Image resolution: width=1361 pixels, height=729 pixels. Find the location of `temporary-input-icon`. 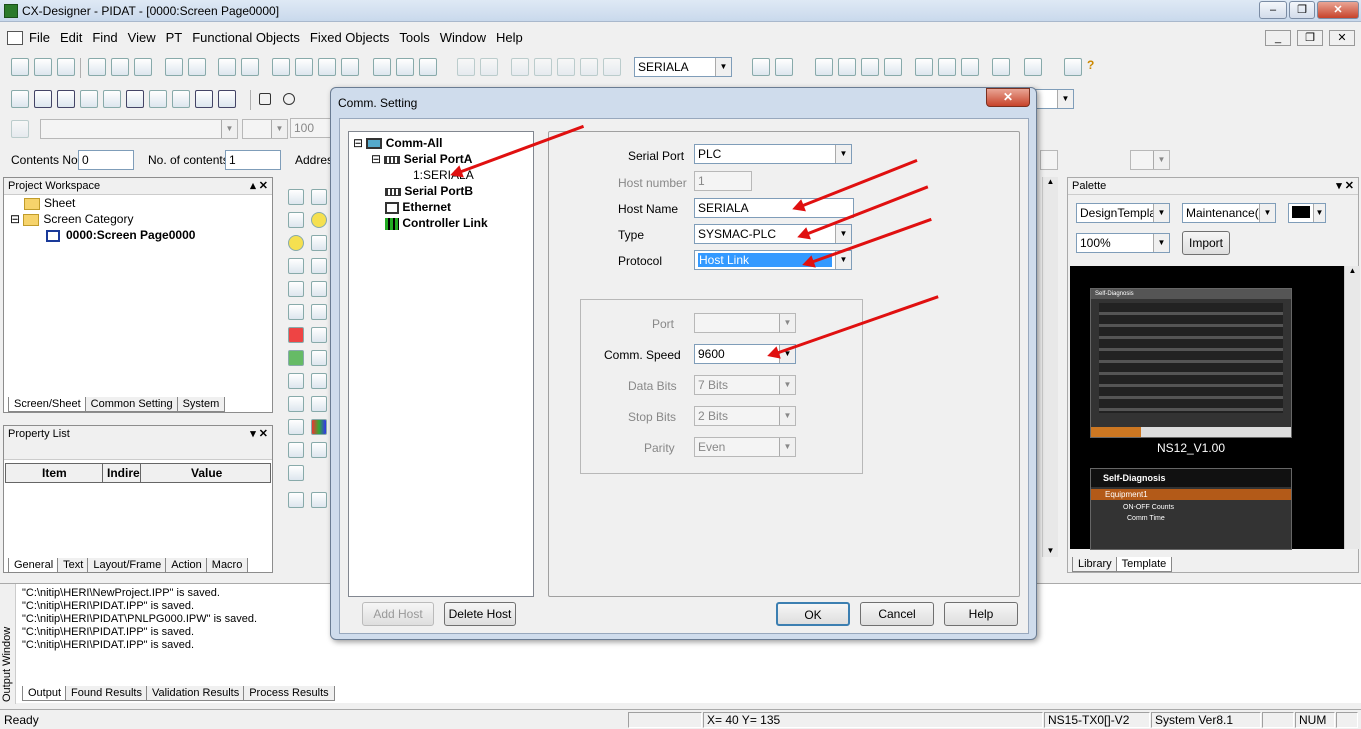

temporary-input-icon is located at coordinates (296, 450).